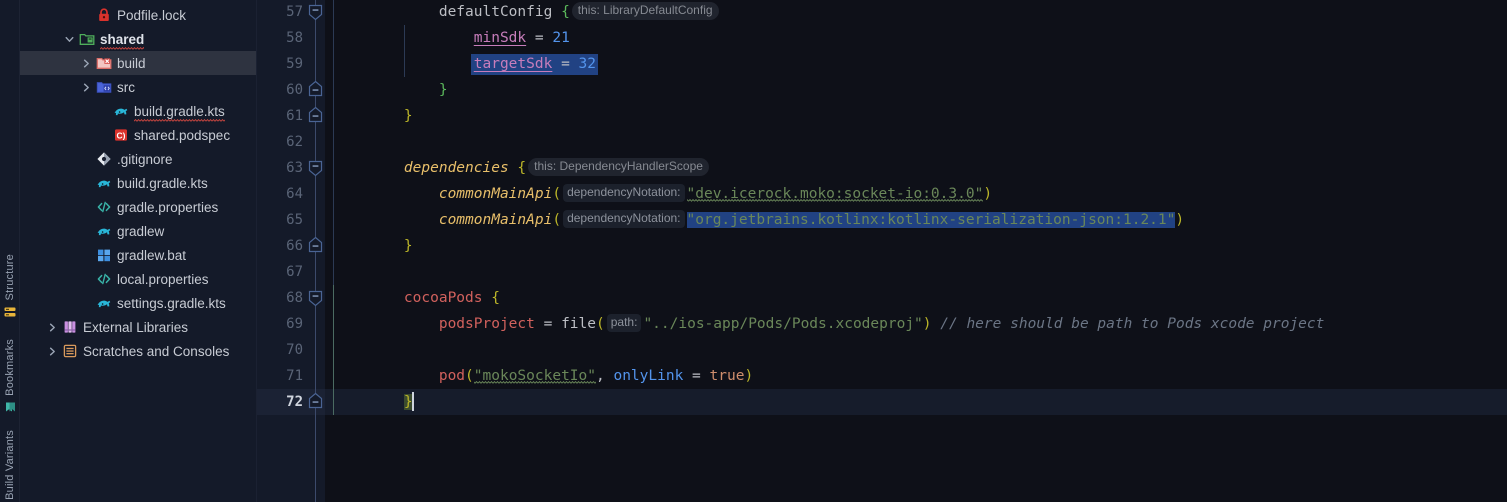  I want to click on lock-icon, so click(103, 15).